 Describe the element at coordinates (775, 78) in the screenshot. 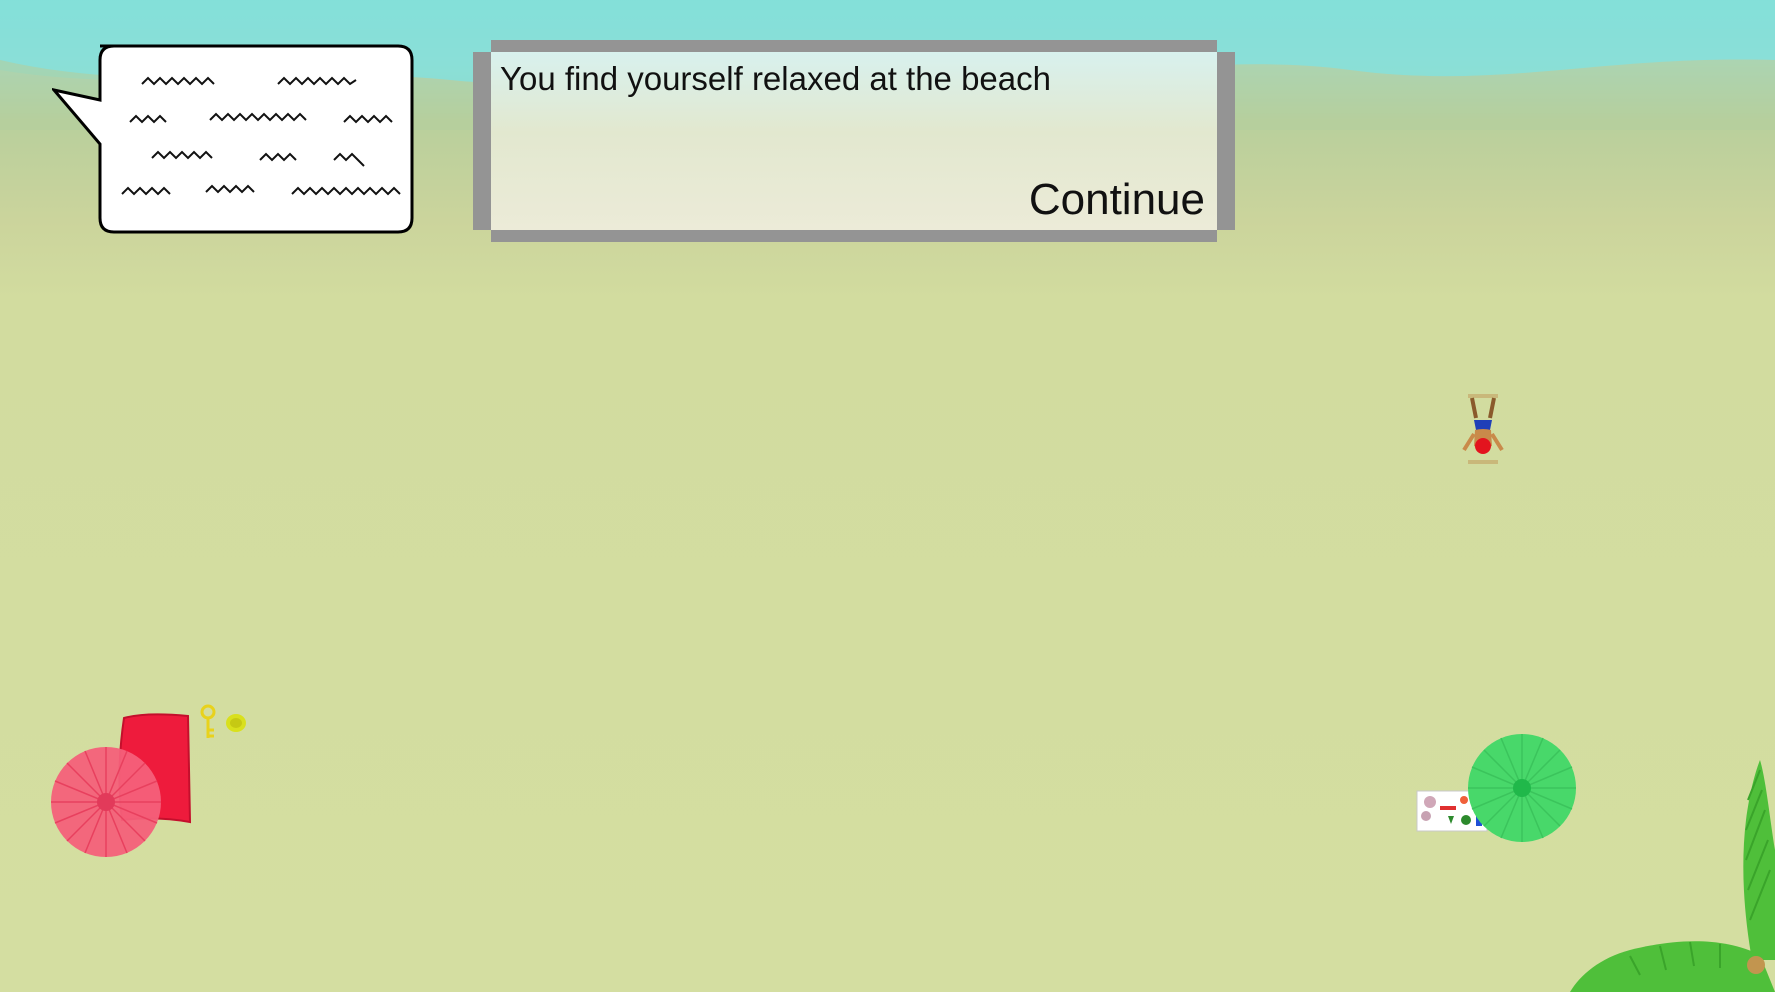

I see `dialog-message: You find yourself relaxed at the beach` at that location.